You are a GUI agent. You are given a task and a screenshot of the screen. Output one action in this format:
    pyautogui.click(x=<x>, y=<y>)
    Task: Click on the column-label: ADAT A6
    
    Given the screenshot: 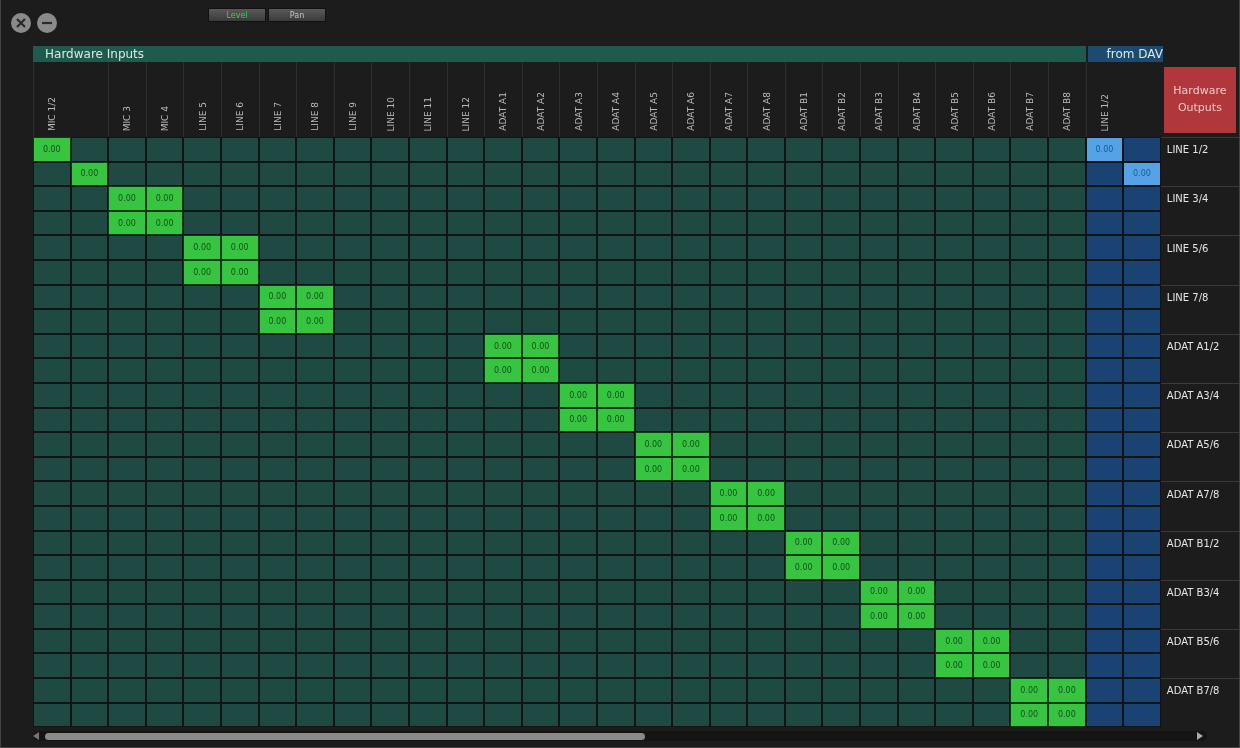 What is the action you would take?
    pyautogui.click(x=691, y=111)
    